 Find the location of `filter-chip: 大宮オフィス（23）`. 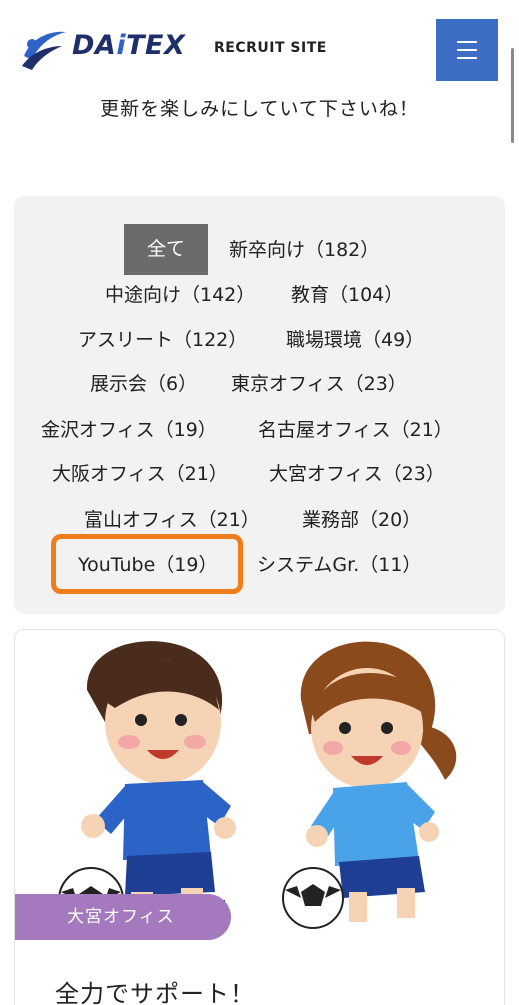

filter-chip: 大宮オフィス（23） is located at coordinates (357, 474).